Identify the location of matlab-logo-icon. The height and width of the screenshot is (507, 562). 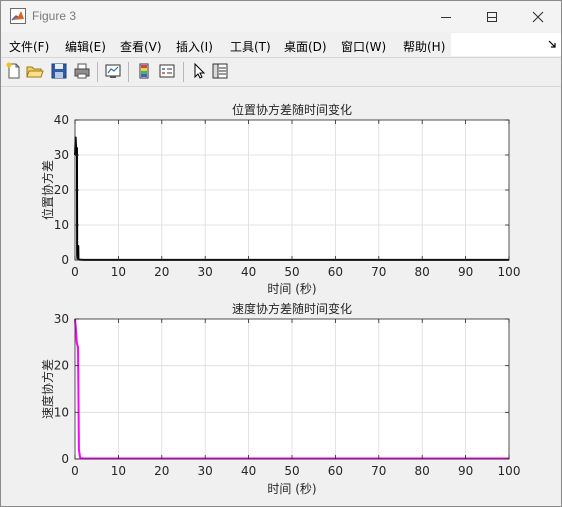
(18, 16).